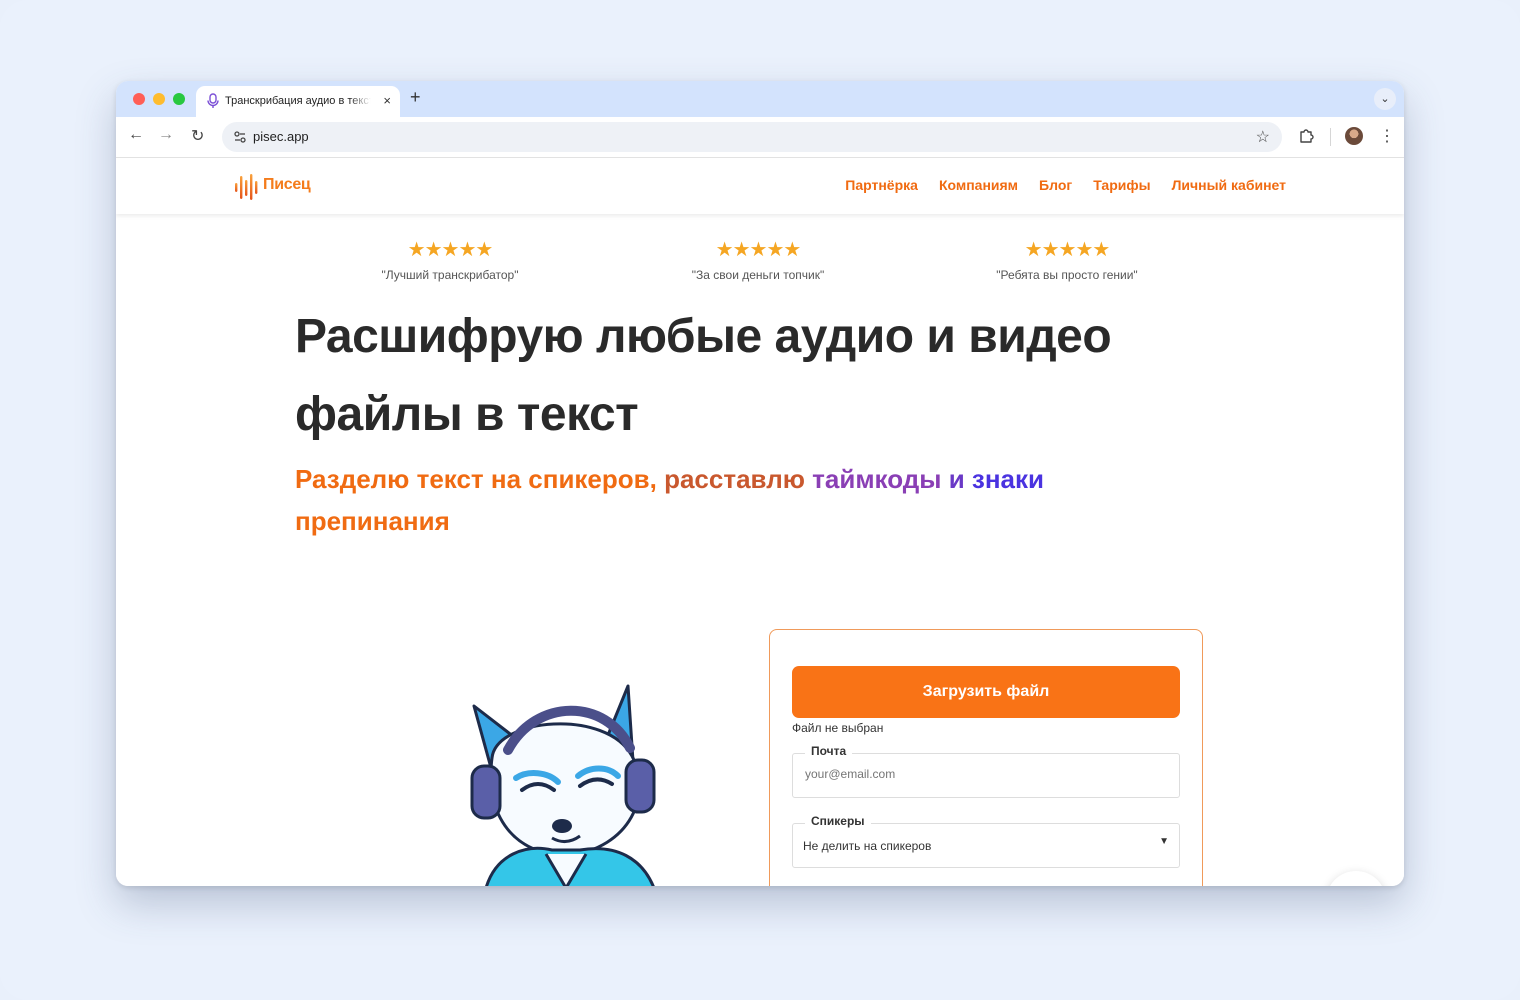  Describe the element at coordinates (1164, 841) in the screenshot. I see `chevron-down-icon: ▼` at that location.